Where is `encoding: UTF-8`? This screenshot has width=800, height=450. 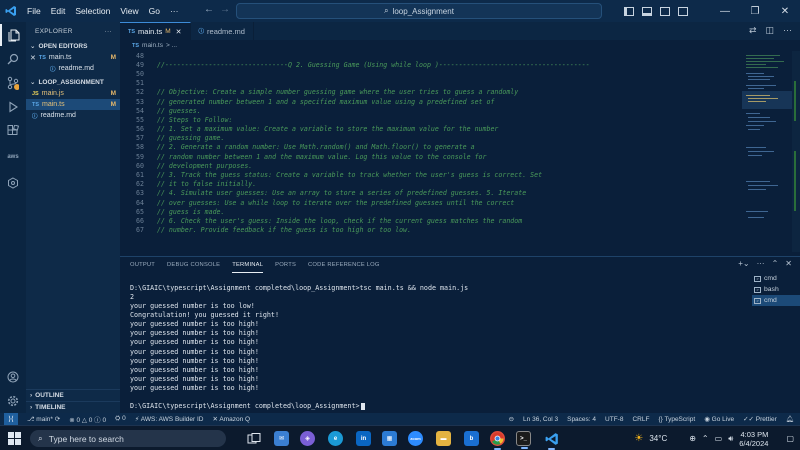
encoding: UTF-8 is located at coordinates (614, 419).